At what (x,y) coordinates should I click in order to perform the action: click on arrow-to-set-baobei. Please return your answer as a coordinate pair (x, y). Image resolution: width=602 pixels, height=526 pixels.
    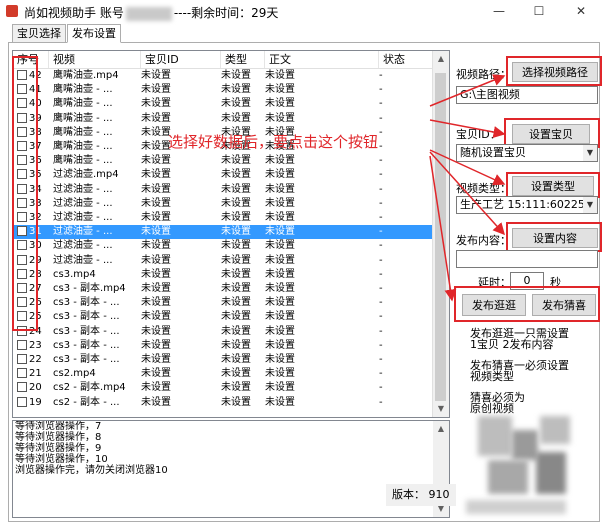
    Looking at the image, I should click on (467, 128).